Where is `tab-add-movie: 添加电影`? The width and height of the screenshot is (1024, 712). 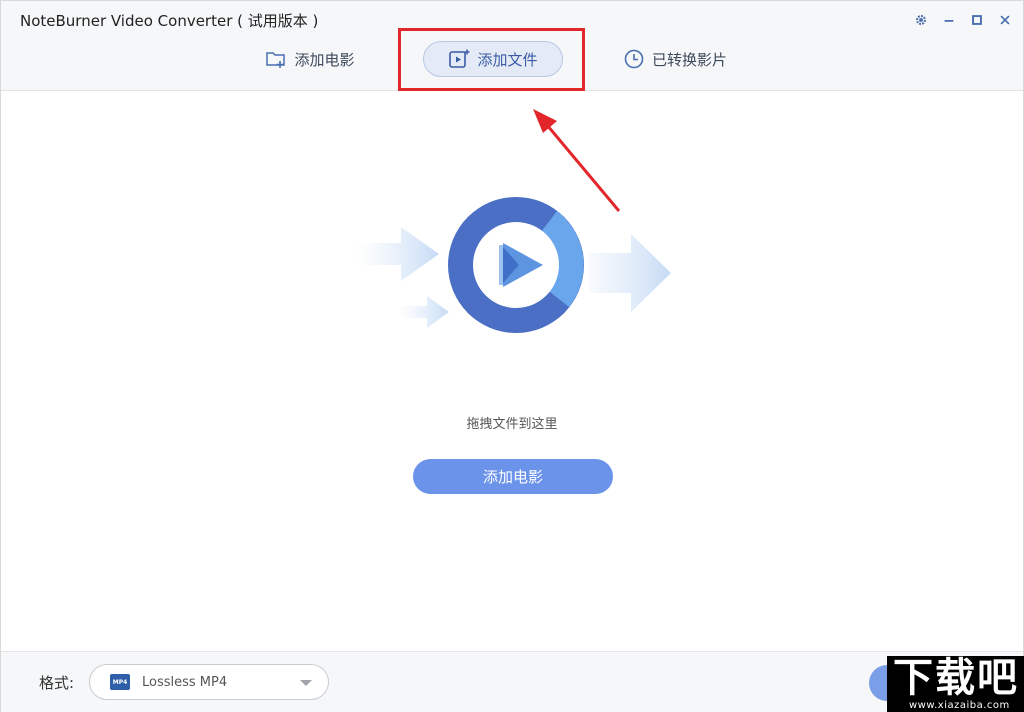
tab-add-movie: 添加电影 is located at coordinates (310, 59).